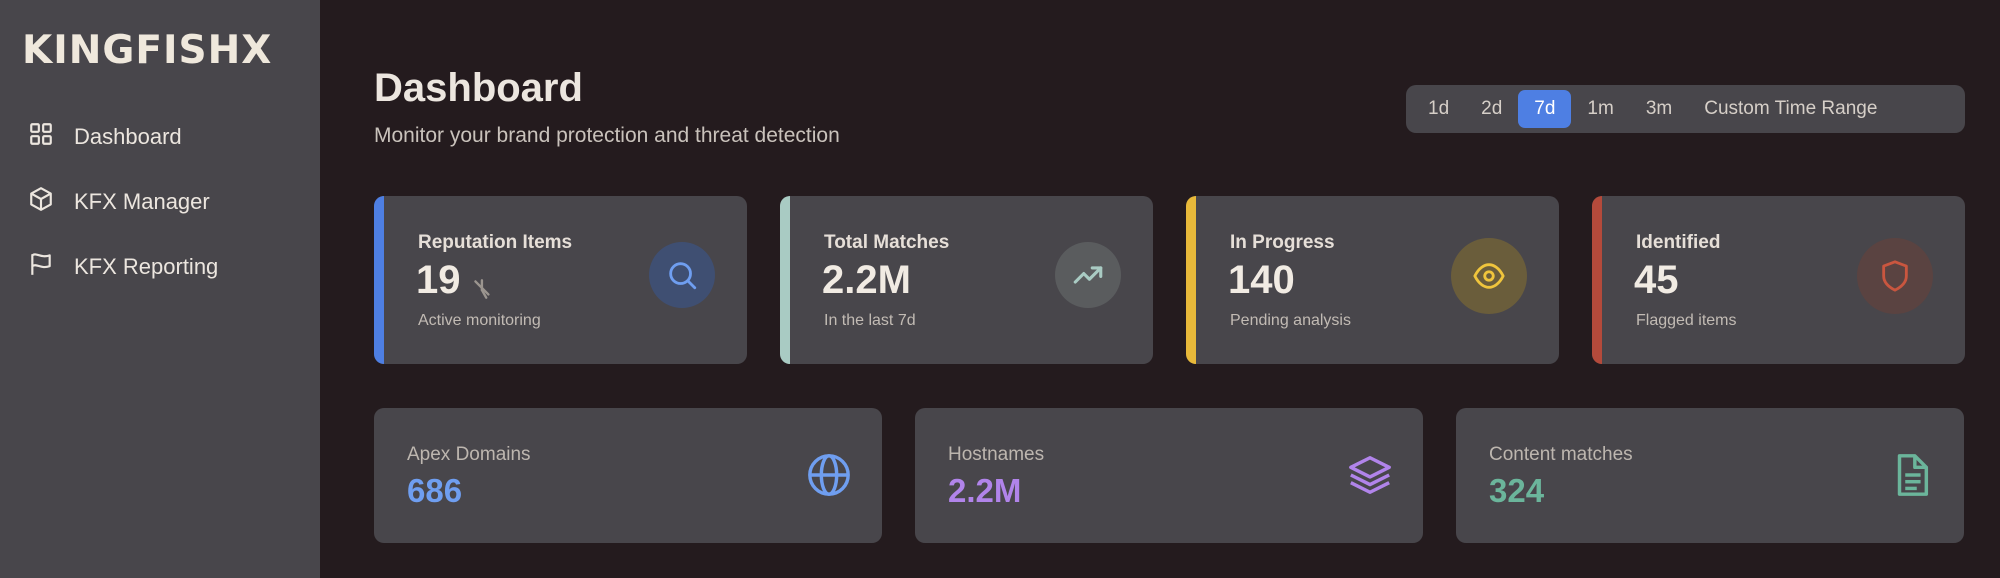 Image resolution: width=2000 pixels, height=578 pixels. Describe the element at coordinates (1656, 280) in the screenshot. I see `stat-value: 45` at that location.